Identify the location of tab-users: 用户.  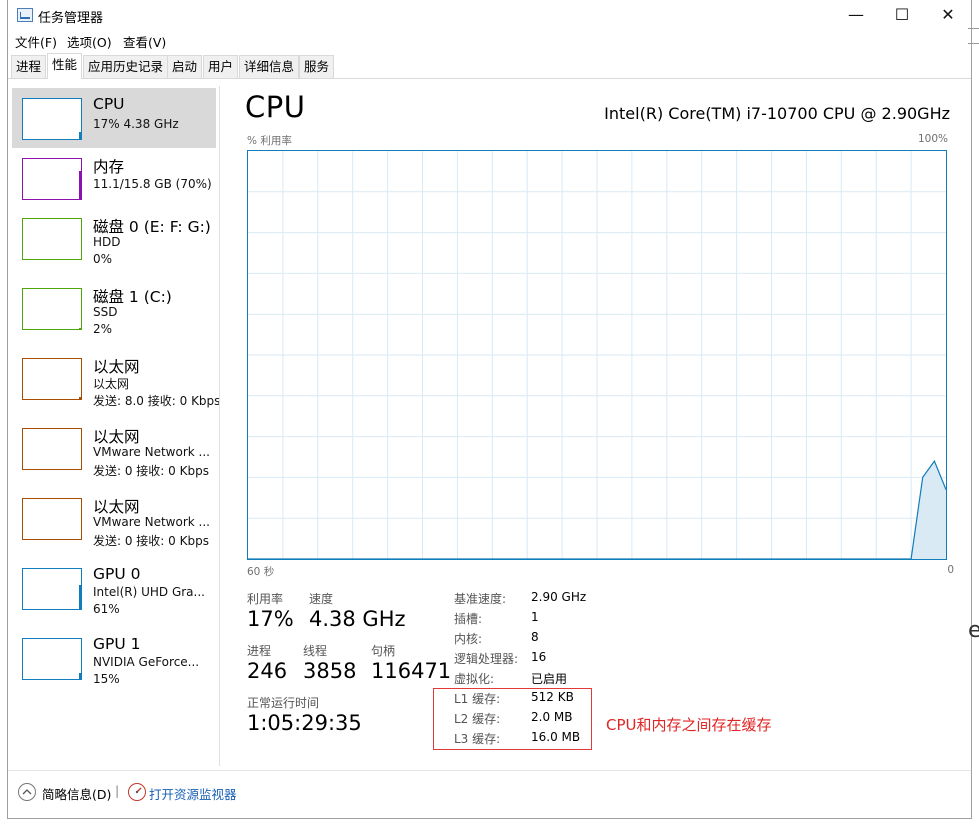
(221, 66).